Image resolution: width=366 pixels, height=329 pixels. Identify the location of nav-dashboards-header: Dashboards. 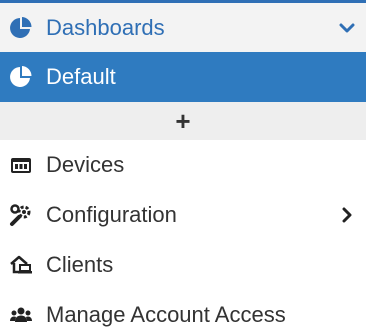
(183, 27).